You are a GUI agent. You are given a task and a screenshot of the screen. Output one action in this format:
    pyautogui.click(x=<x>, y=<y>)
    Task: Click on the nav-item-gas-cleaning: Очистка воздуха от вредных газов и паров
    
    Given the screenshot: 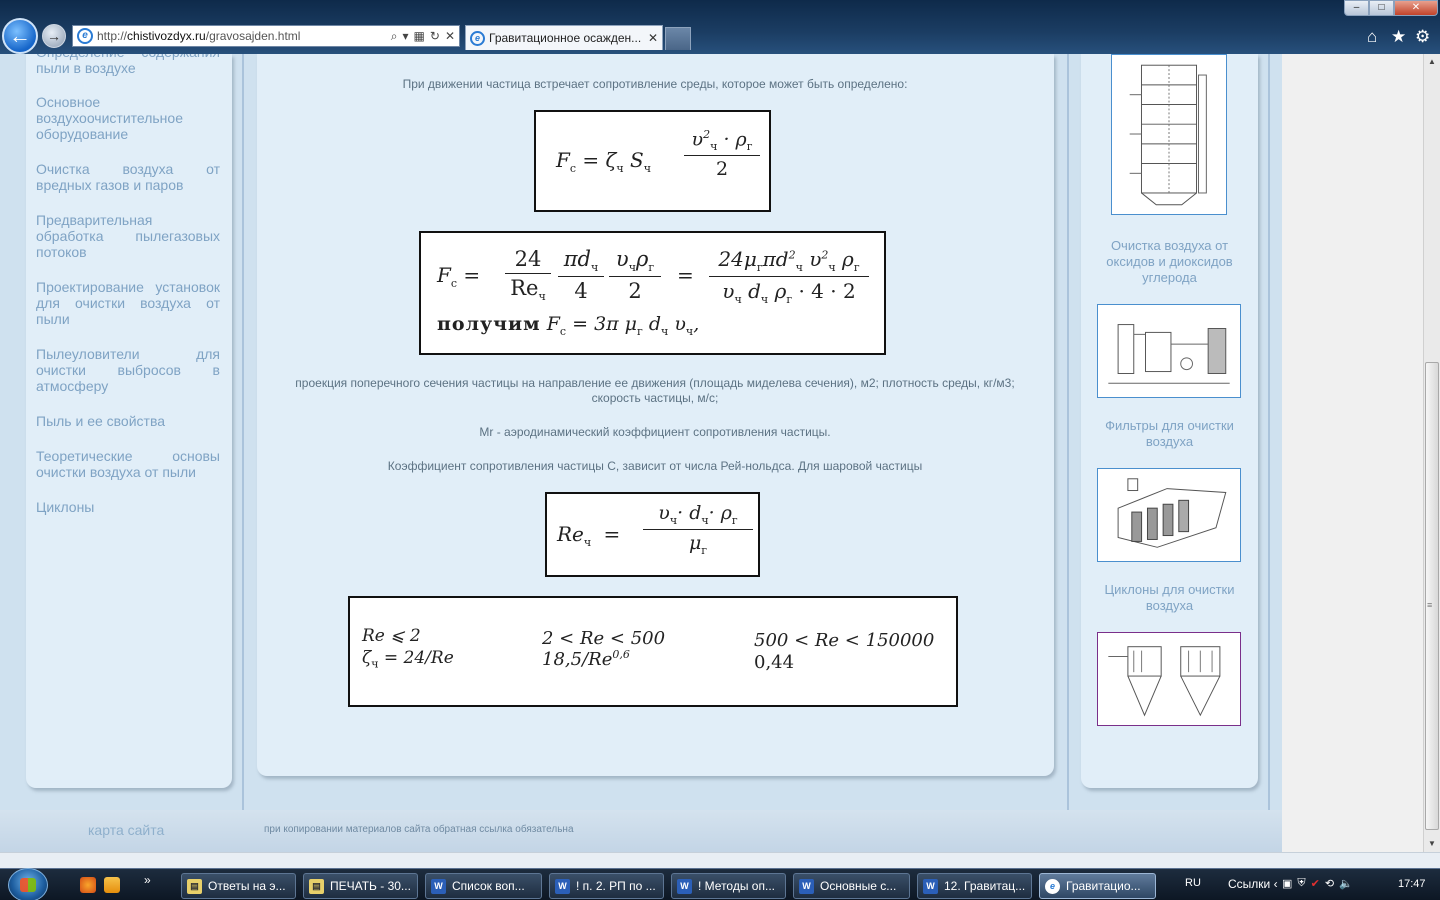 What is the action you would take?
    pyautogui.click(x=128, y=177)
    